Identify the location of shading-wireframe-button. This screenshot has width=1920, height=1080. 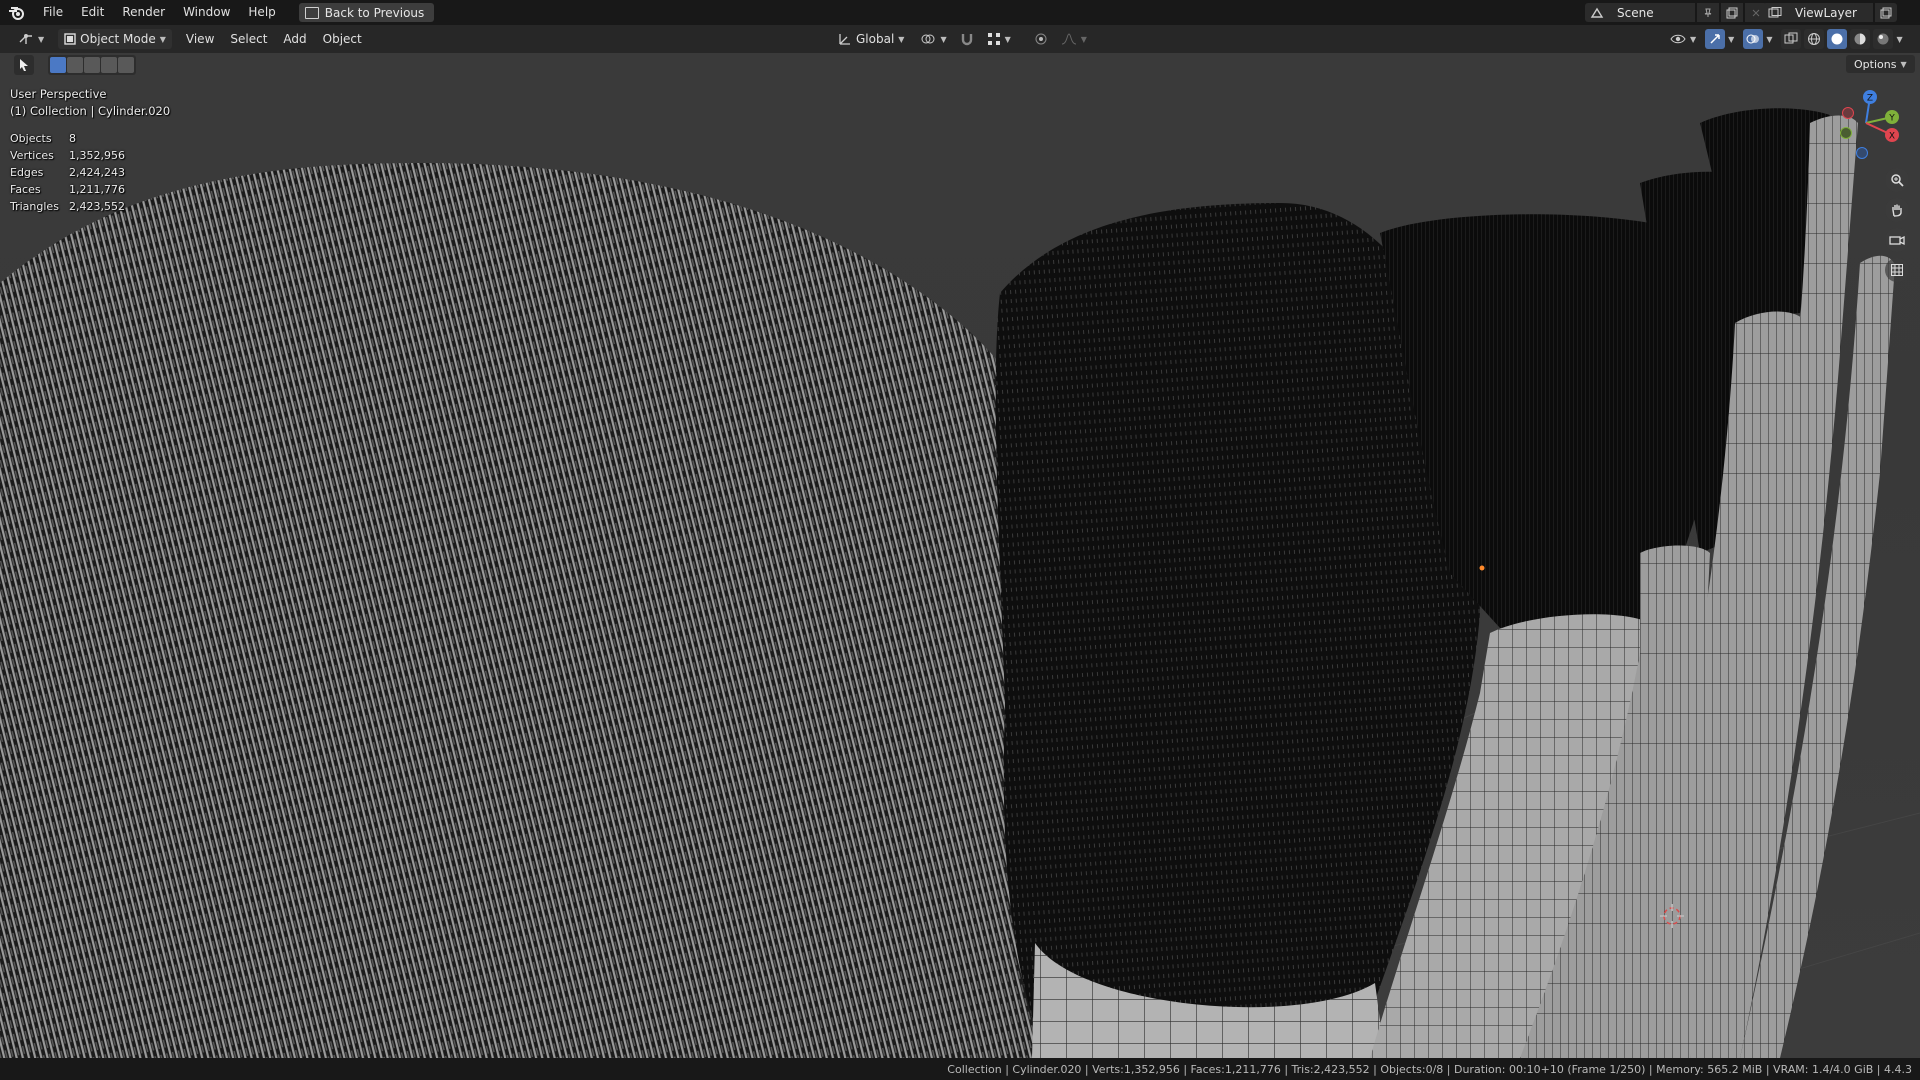
(1814, 39).